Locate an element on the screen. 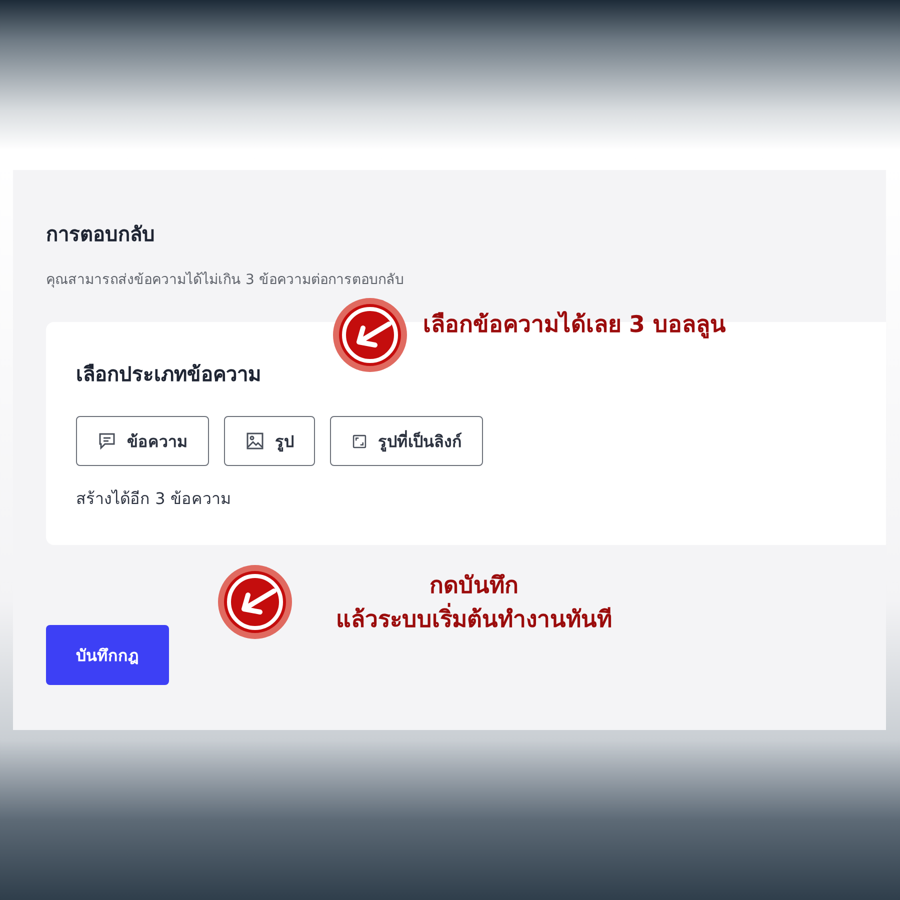 The width and height of the screenshot is (900, 900). save-rule-button: บันทึกกฎ is located at coordinates (107, 655).